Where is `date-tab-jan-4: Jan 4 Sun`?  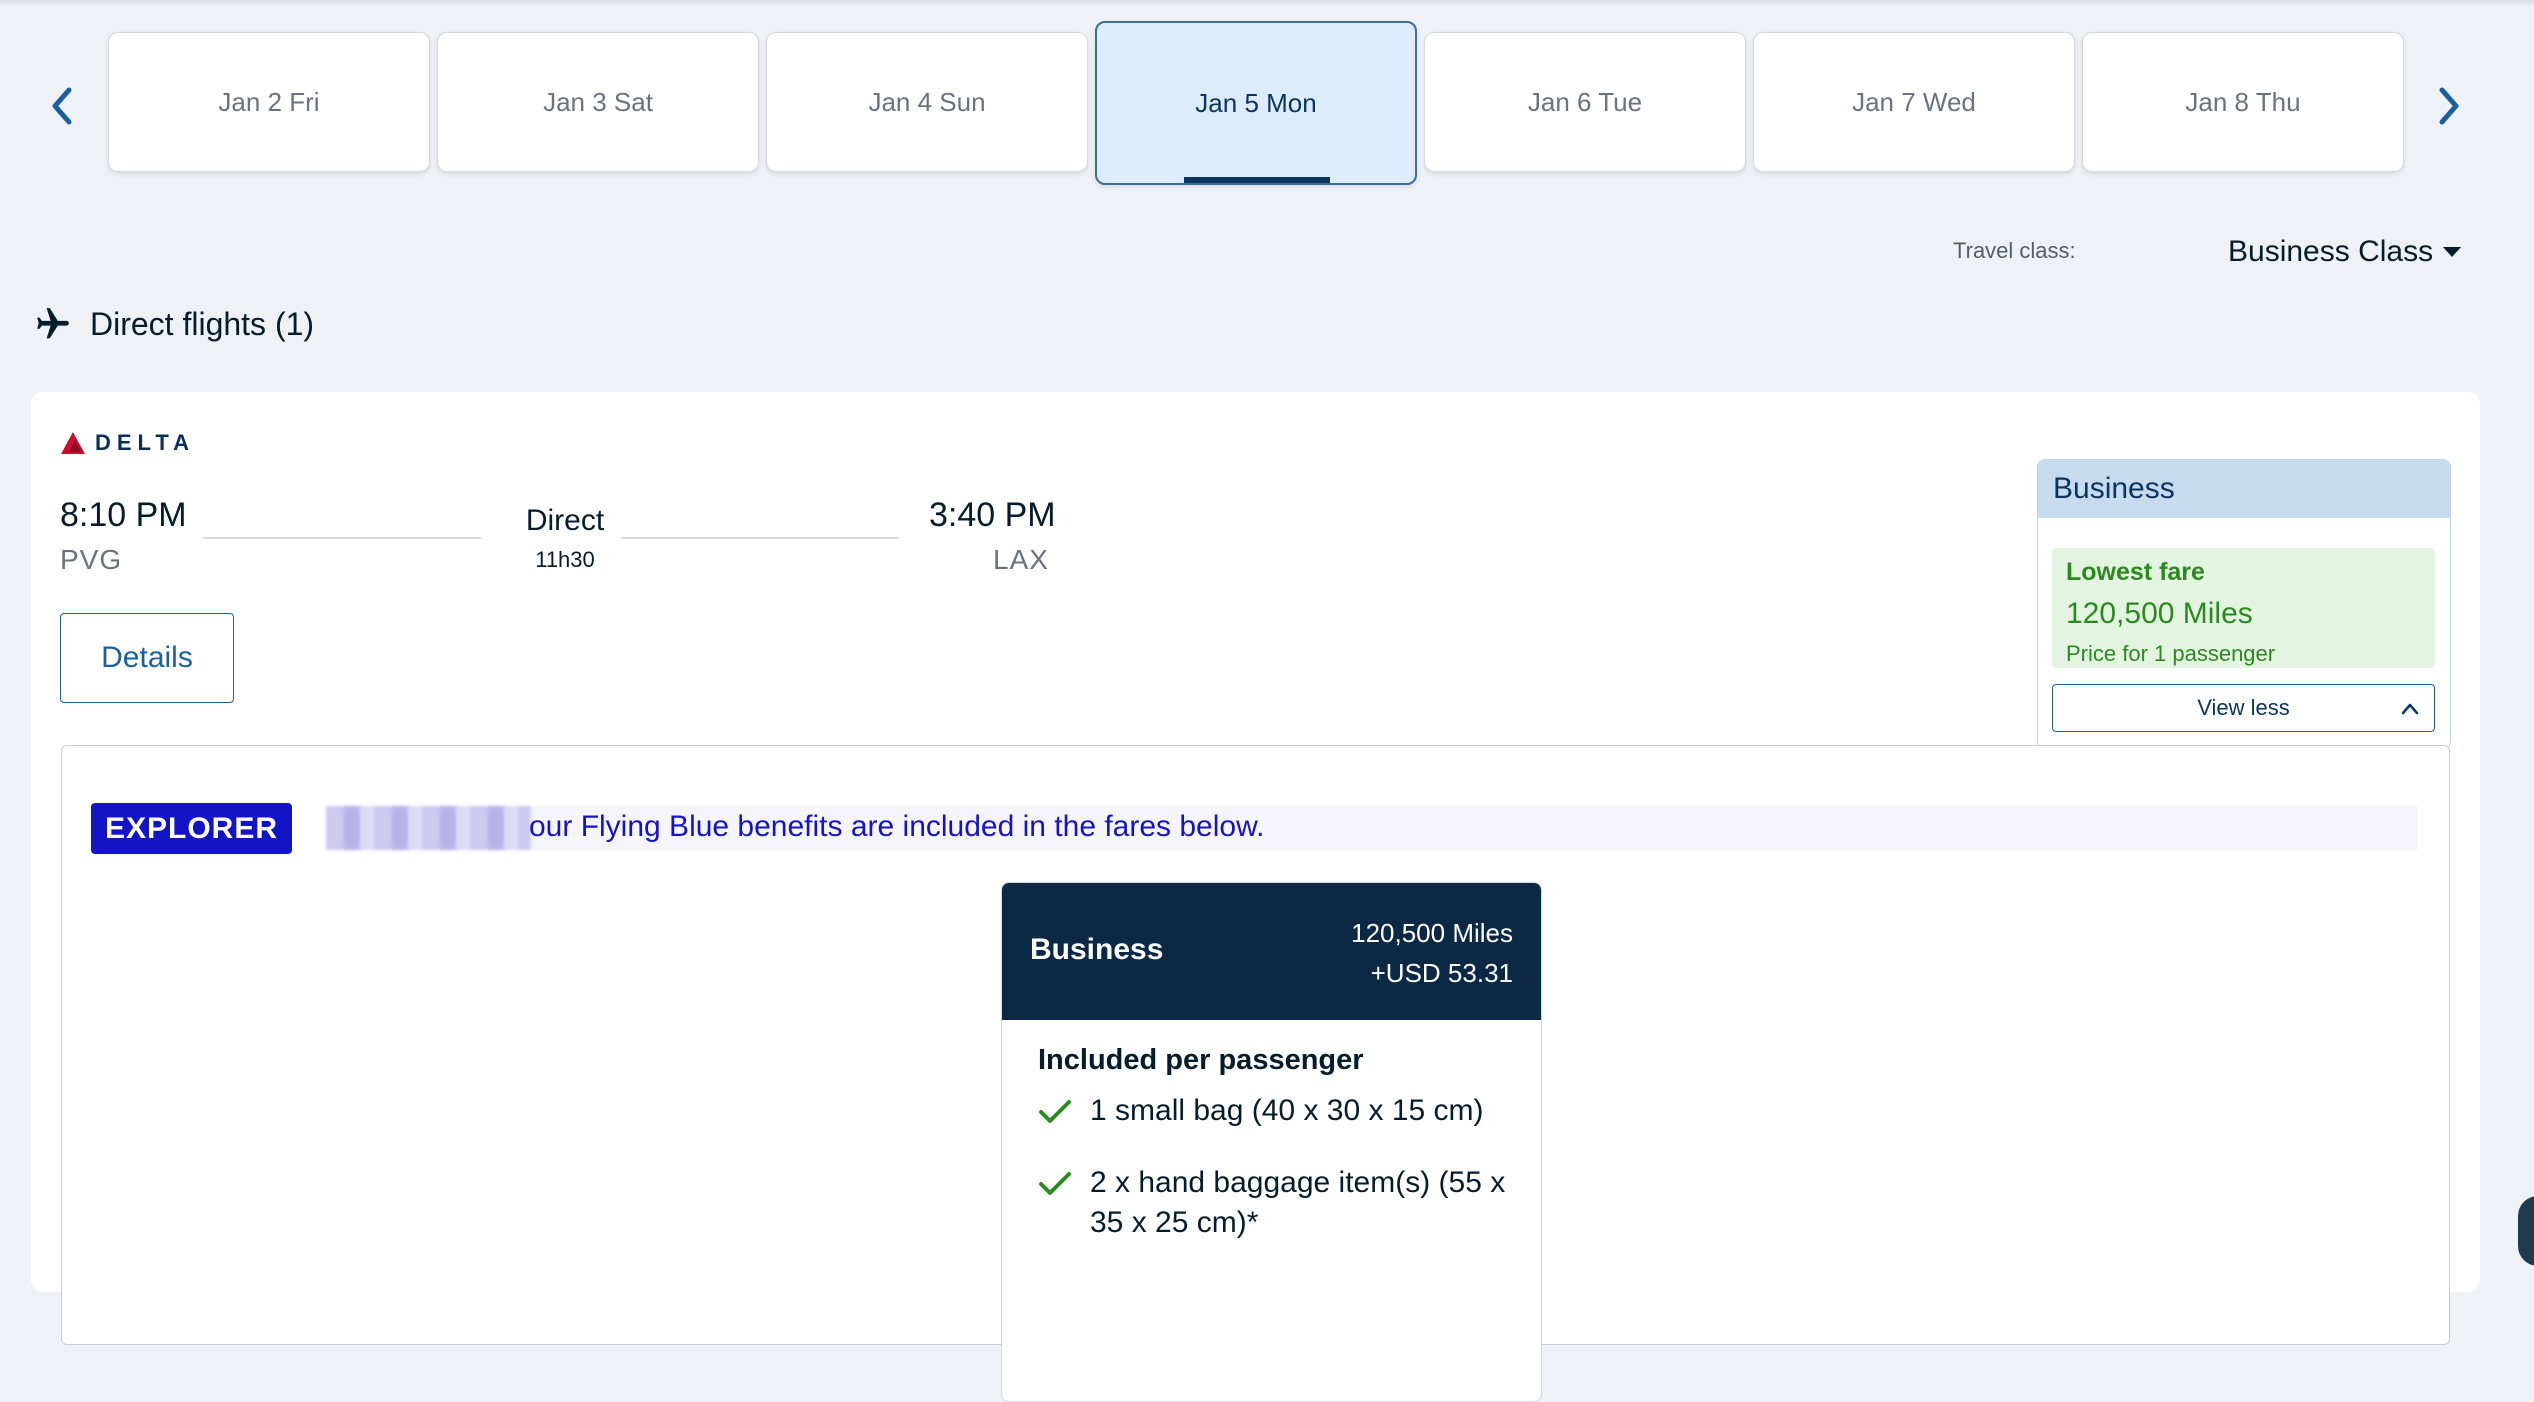 date-tab-jan-4: Jan 4 Sun is located at coordinates (927, 102).